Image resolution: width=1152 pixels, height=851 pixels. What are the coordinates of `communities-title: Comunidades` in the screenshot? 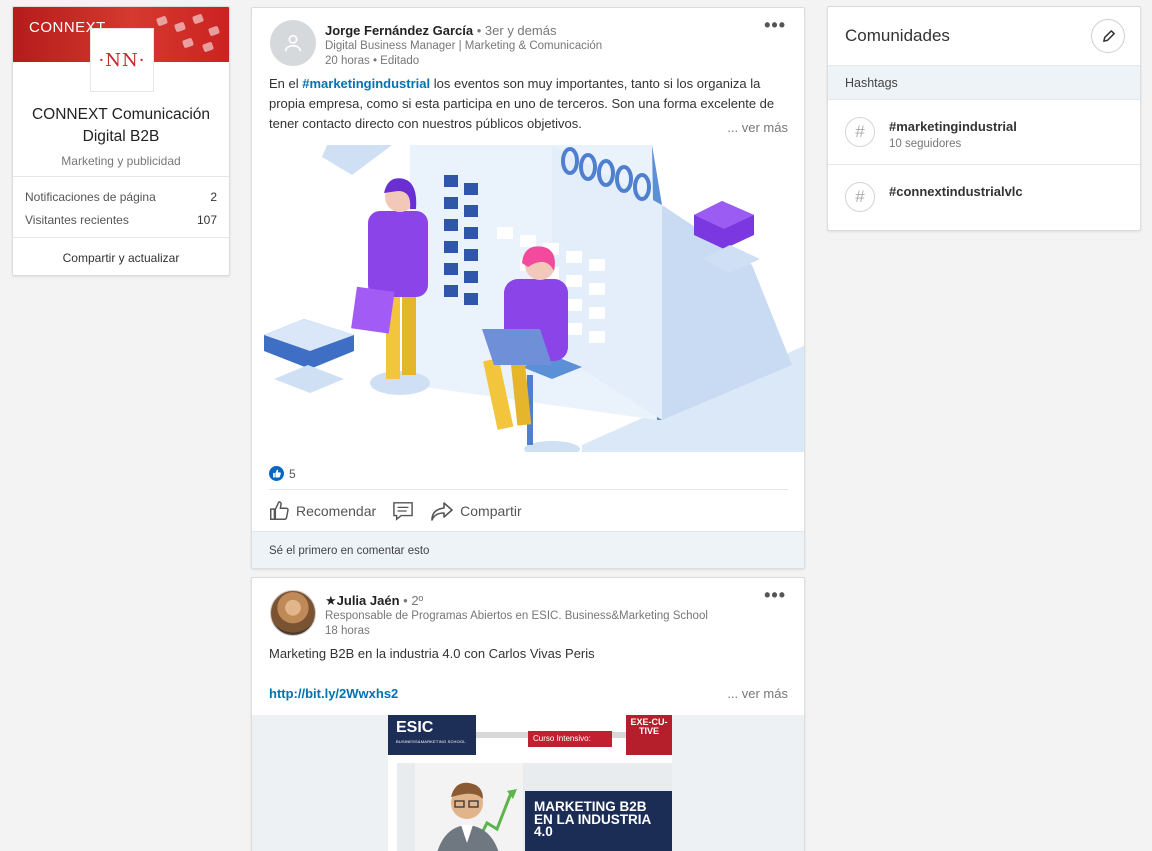 It's located at (897, 35).